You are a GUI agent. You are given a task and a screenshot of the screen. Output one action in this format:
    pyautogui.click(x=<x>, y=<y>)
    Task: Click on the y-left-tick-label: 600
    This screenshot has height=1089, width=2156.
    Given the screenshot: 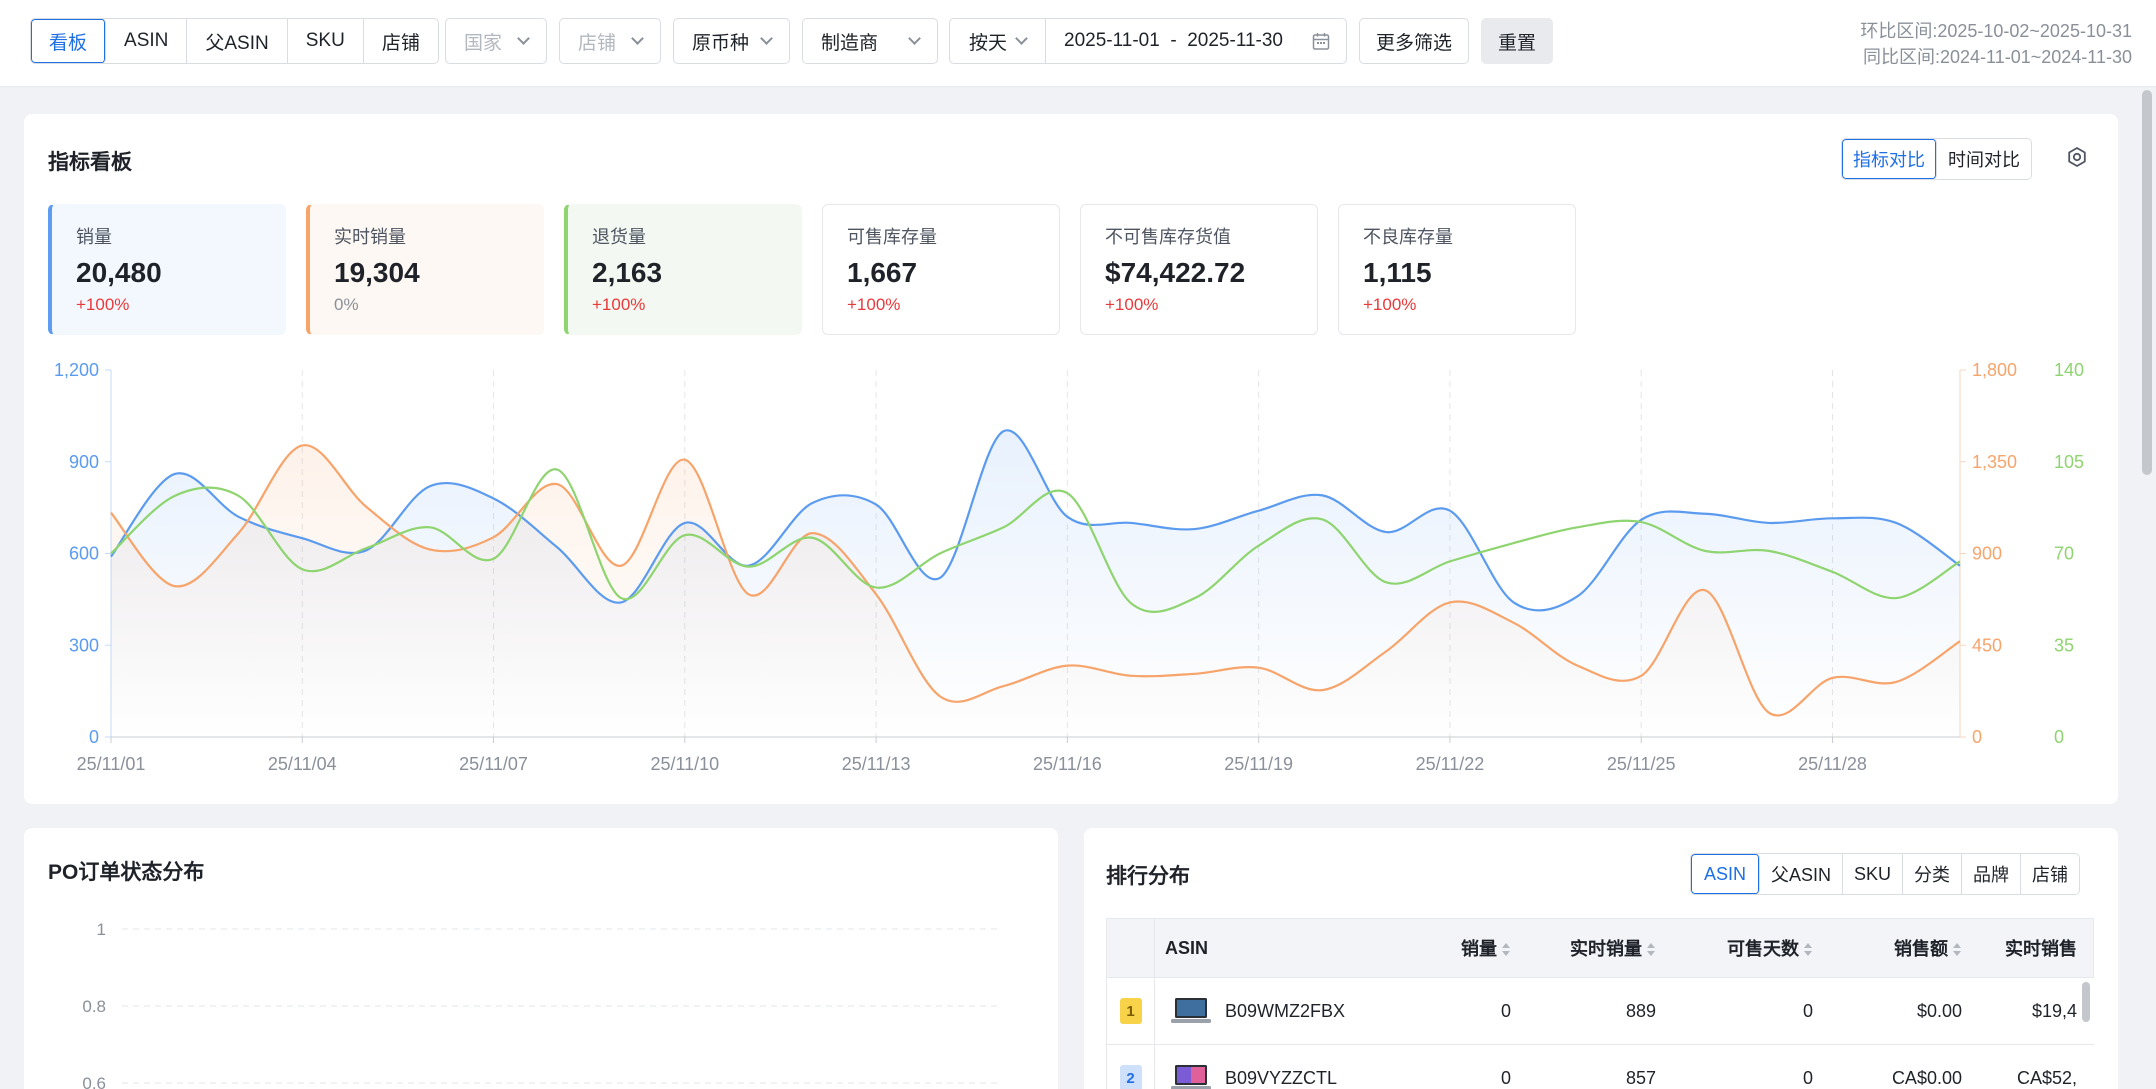 What is the action you would take?
    pyautogui.click(x=84, y=554)
    